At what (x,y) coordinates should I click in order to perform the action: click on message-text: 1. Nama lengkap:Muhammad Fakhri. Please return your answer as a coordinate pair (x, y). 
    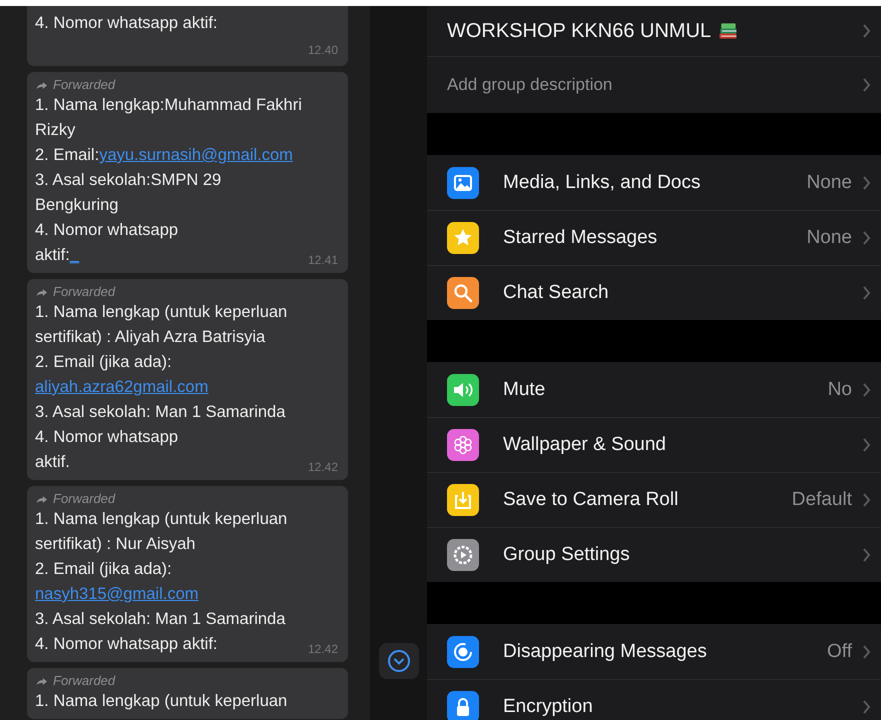
    Looking at the image, I should click on (168, 105).